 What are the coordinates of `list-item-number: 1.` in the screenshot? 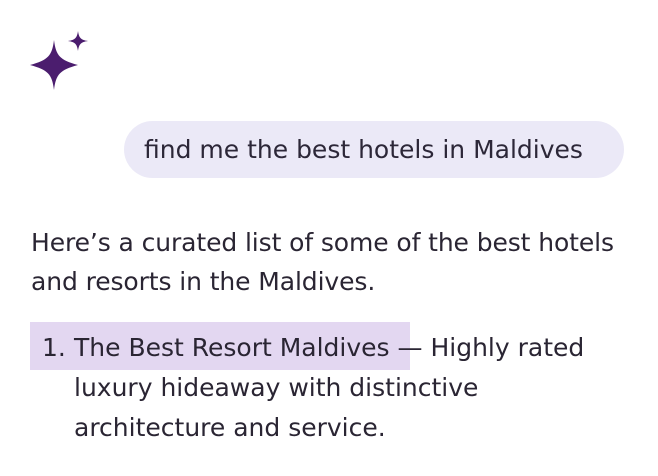 It's located at (54, 347).